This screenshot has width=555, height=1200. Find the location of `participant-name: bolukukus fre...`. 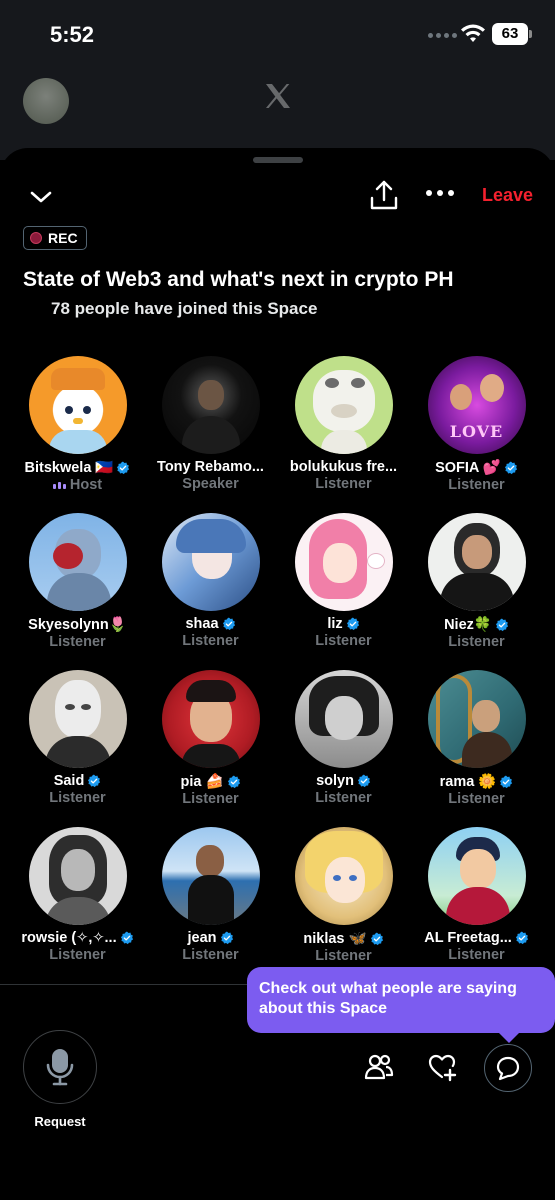

participant-name: bolukukus fre... is located at coordinates (343, 467).